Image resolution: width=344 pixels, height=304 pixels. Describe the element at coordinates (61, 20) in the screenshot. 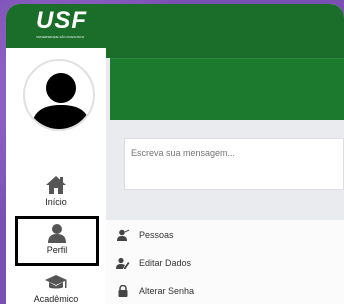

I see `logo-text: USF` at that location.